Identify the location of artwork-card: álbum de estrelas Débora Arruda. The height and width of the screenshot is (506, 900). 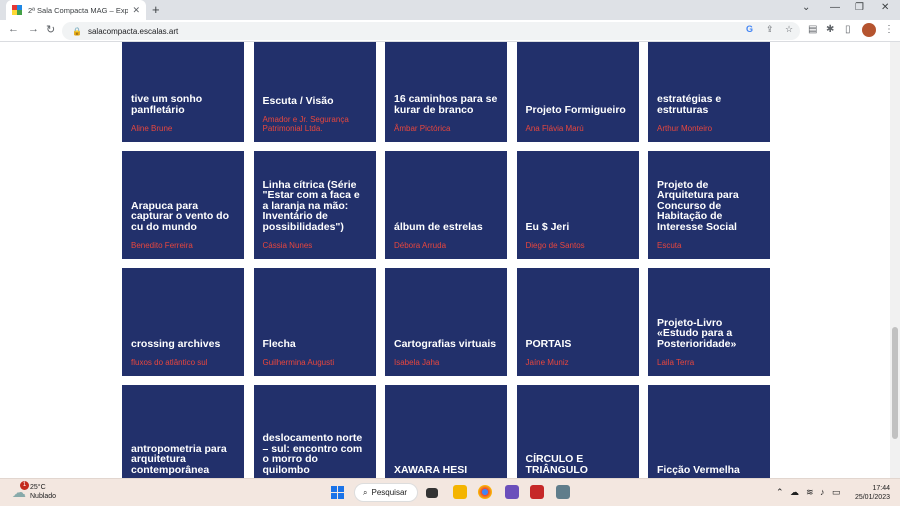
(446, 205).